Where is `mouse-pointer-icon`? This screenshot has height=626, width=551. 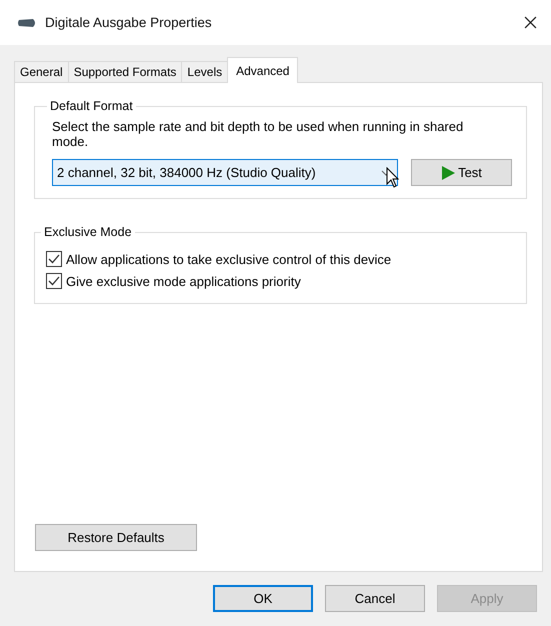
mouse-pointer-icon is located at coordinates (393, 178).